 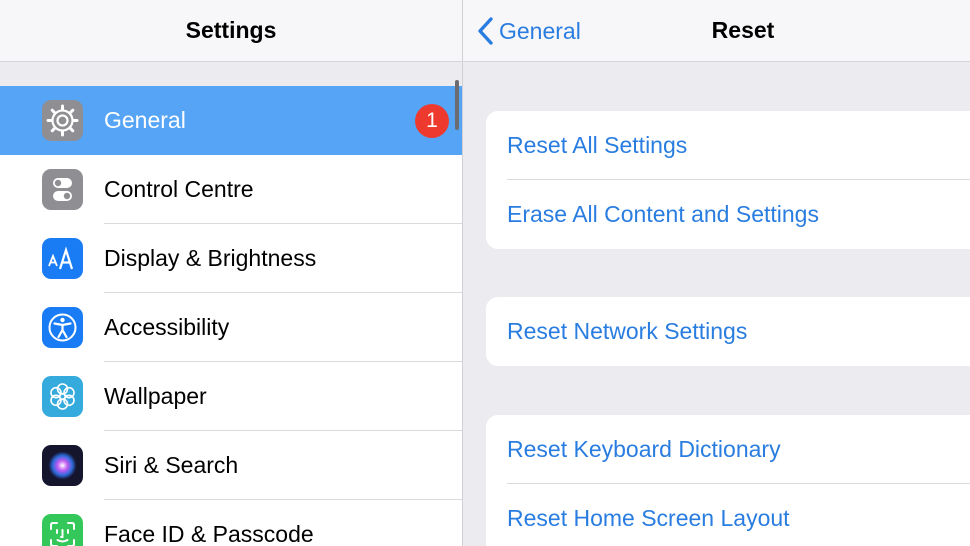 What do you see at coordinates (597, 145) in the screenshot?
I see `reset-option-label: Reset All Settings` at bounding box center [597, 145].